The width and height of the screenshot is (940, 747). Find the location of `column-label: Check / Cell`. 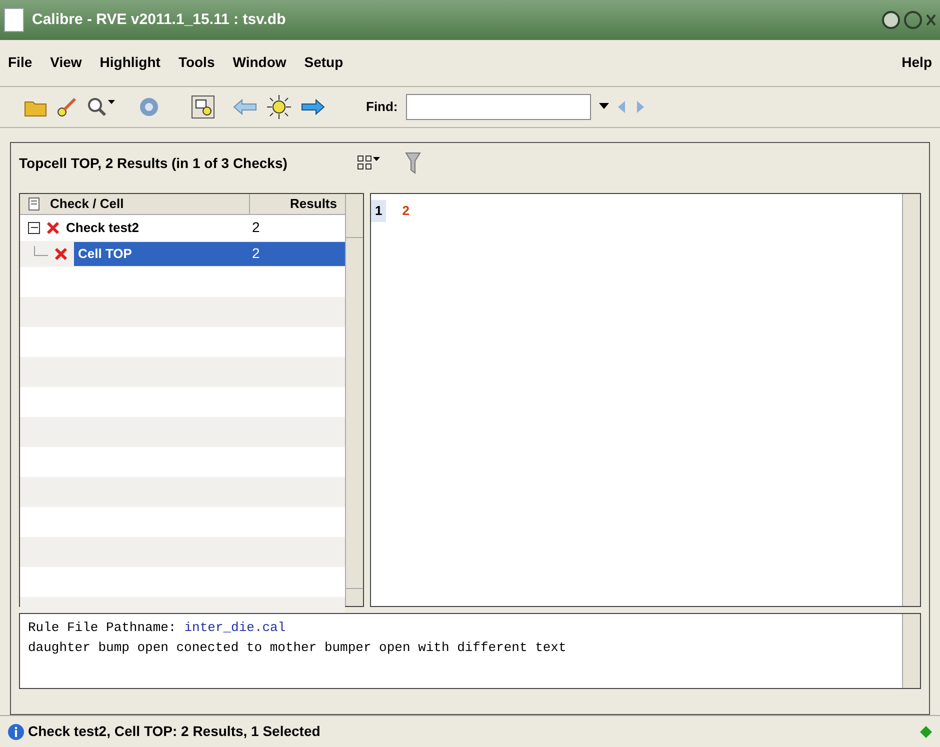

column-label: Check / Cell is located at coordinates (87, 204).